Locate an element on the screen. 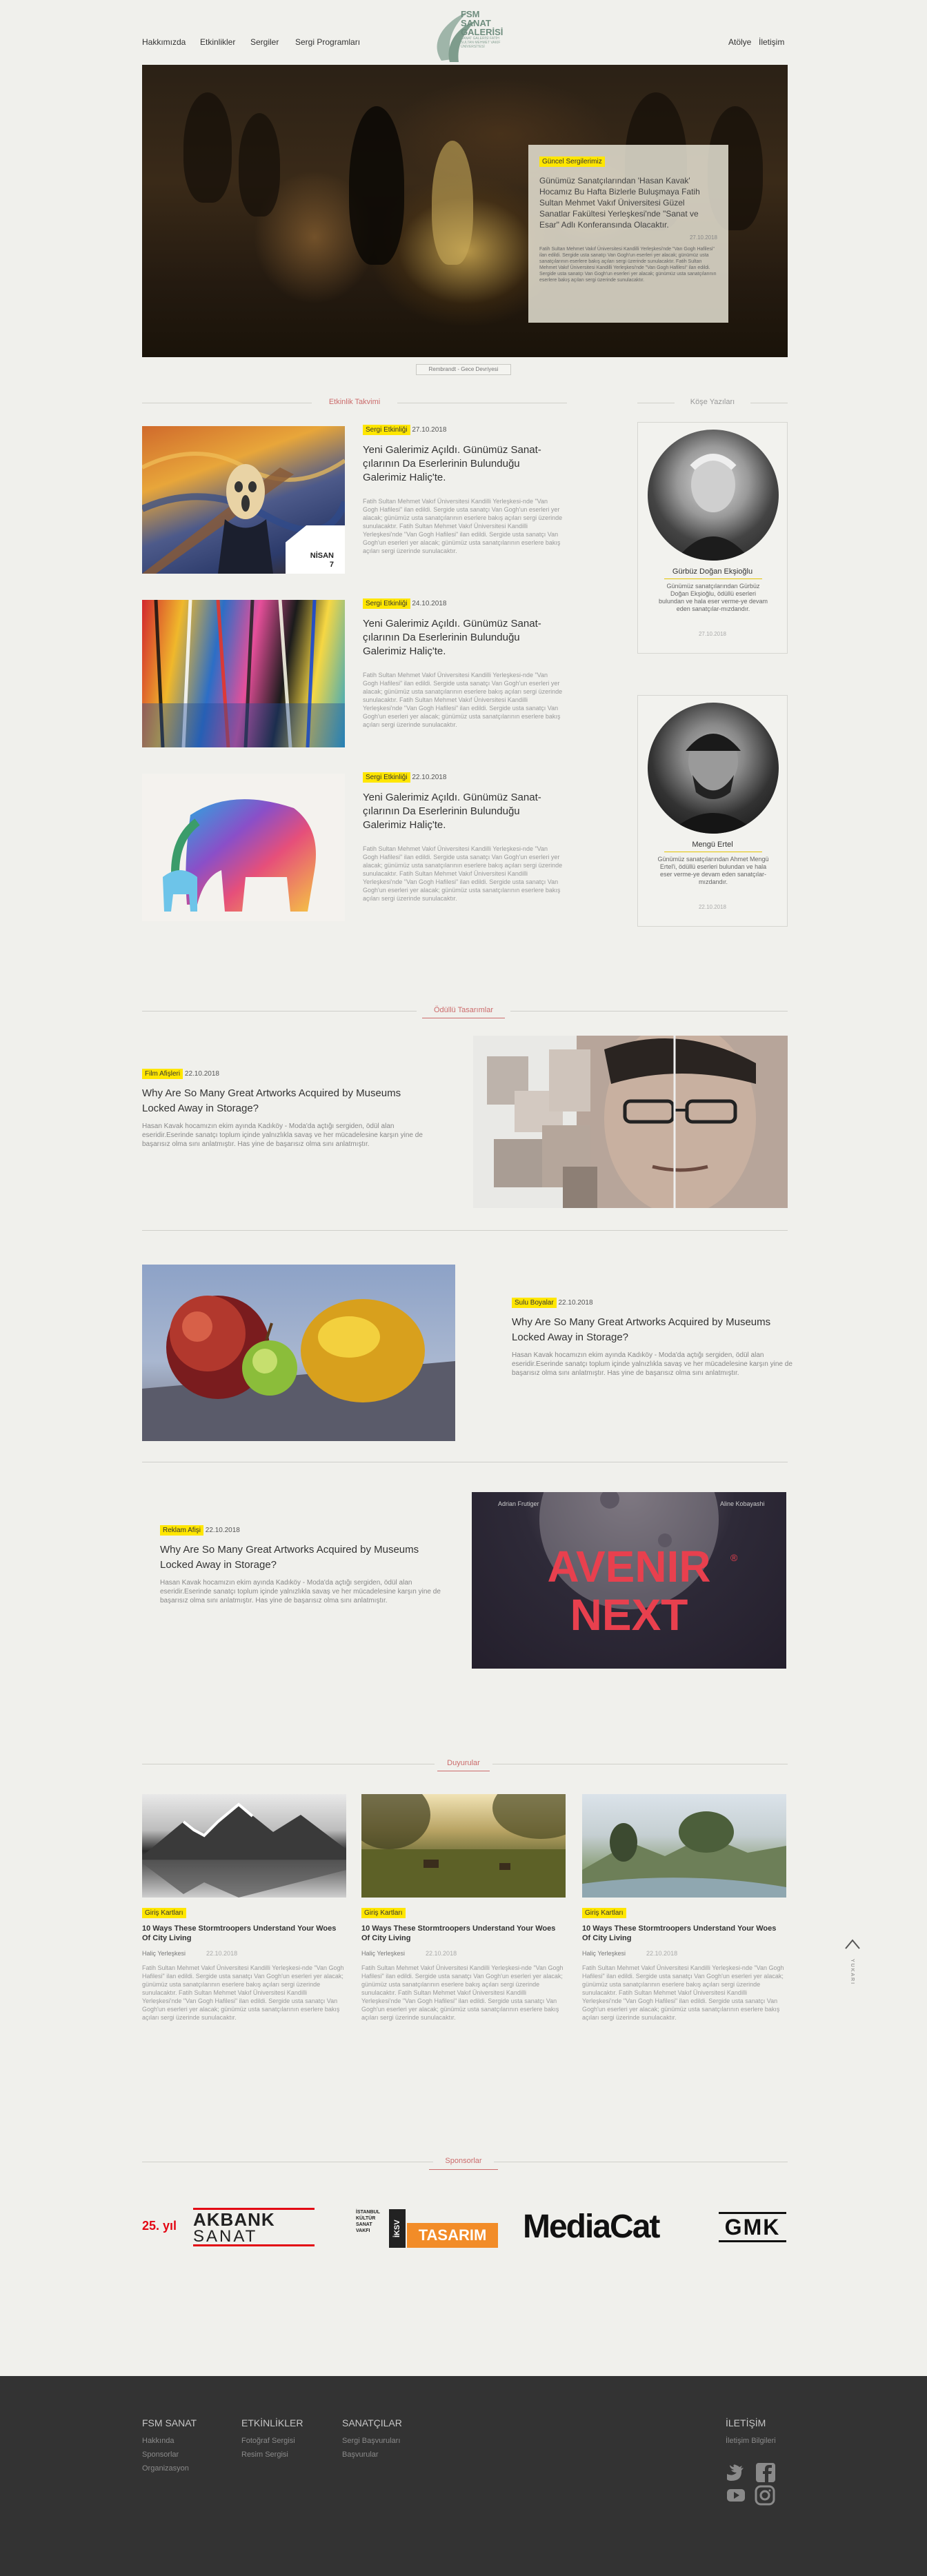  nav-about: Hakkımızda is located at coordinates (164, 42).